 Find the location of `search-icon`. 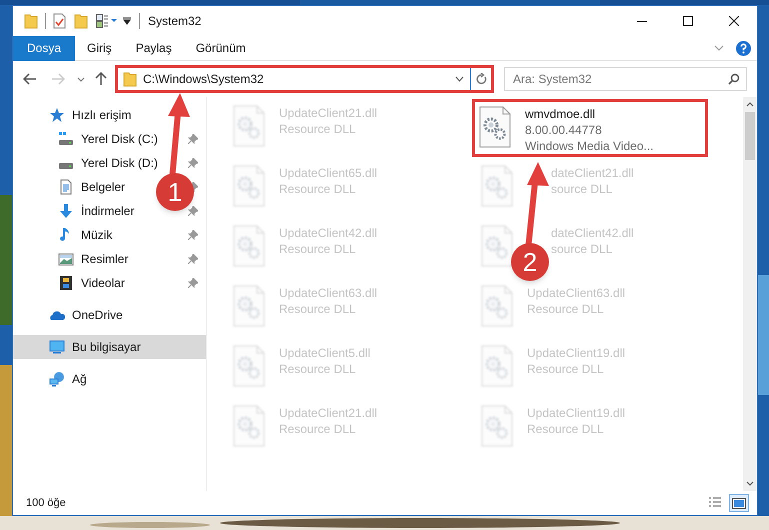

search-icon is located at coordinates (734, 79).